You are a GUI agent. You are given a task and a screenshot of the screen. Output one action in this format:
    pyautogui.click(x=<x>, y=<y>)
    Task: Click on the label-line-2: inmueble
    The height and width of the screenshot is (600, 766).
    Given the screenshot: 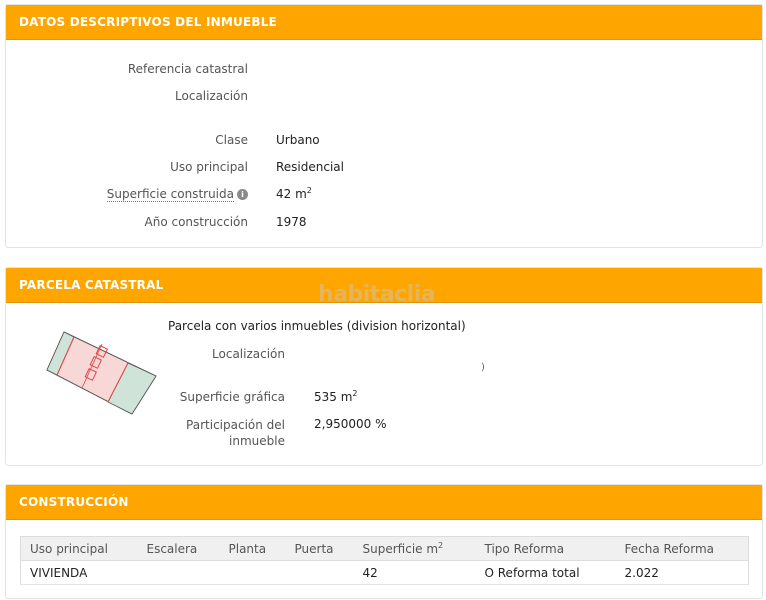 What is the action you would take?
    pyautogui.click(x=257, y=441)
    